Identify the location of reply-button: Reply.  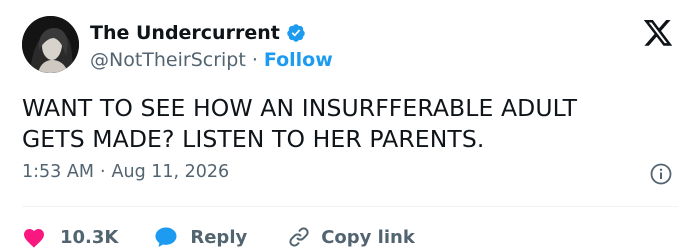
(200, 237).